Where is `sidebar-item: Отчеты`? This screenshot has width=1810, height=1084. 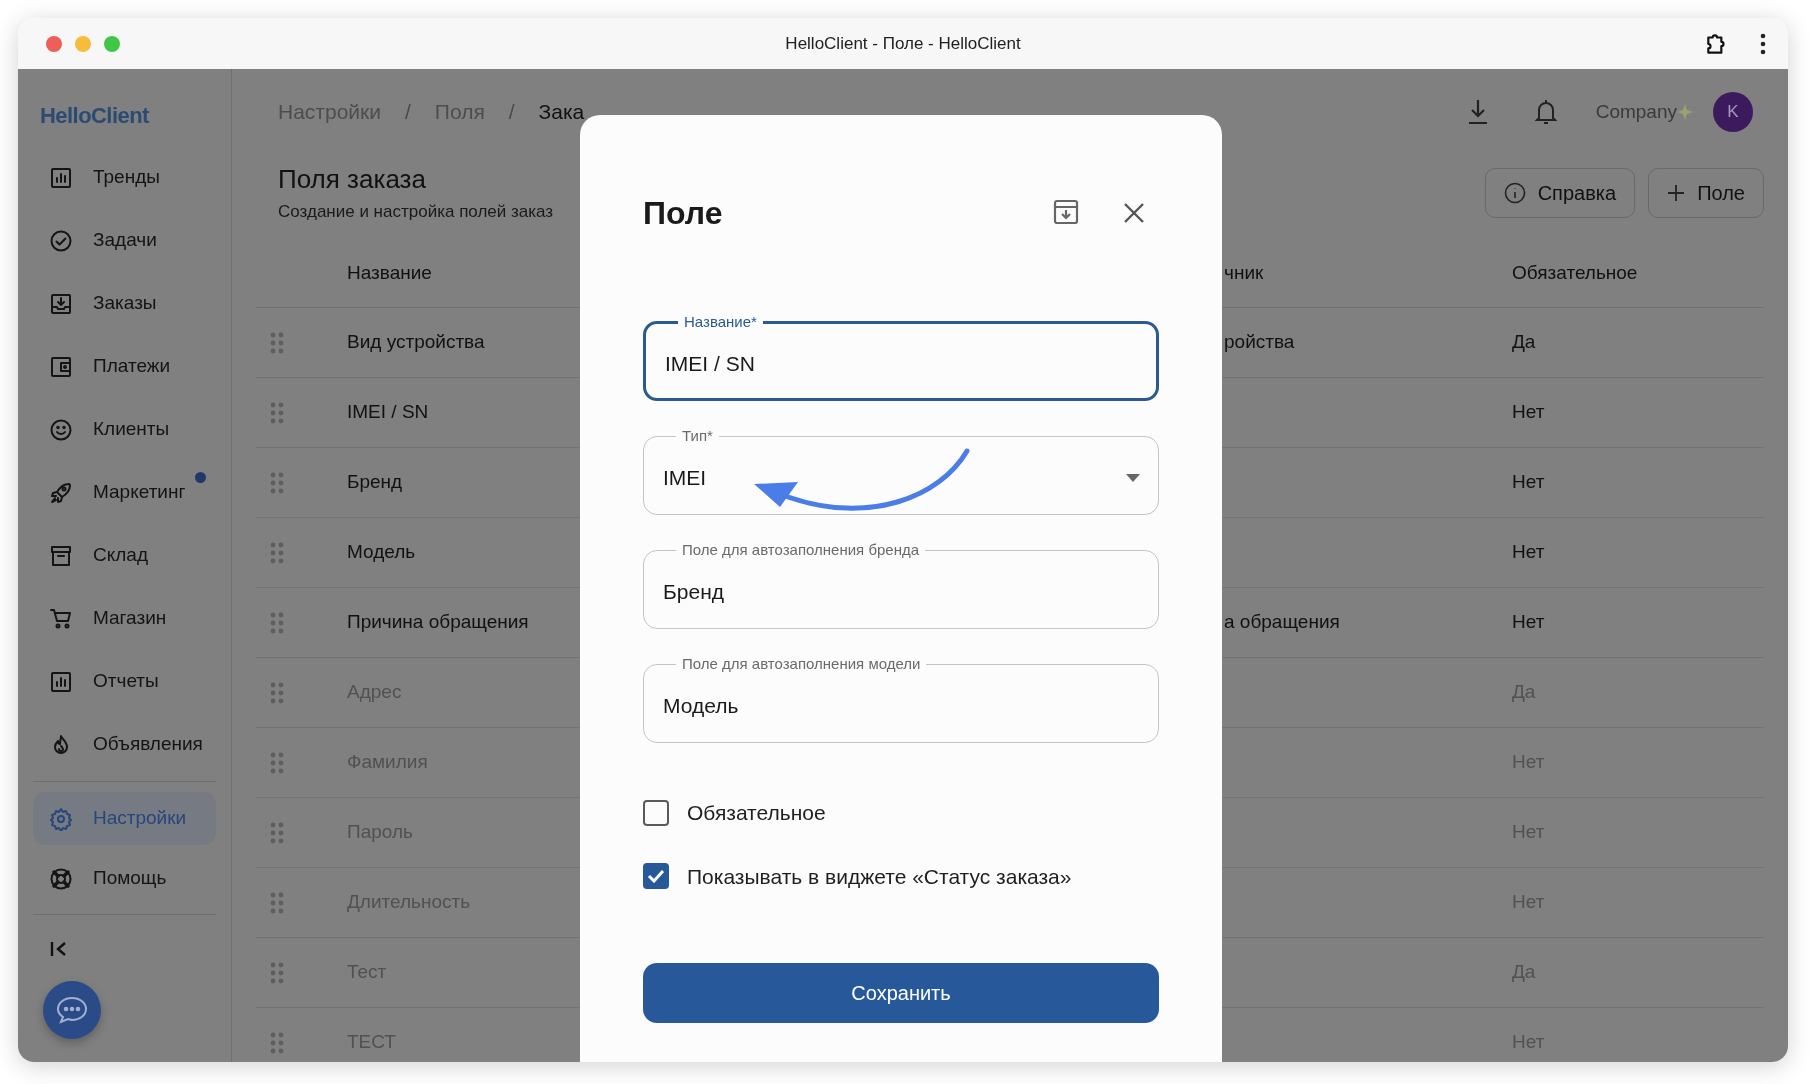
sidebar-item: Отчеты is located at coordinates (124, 681).